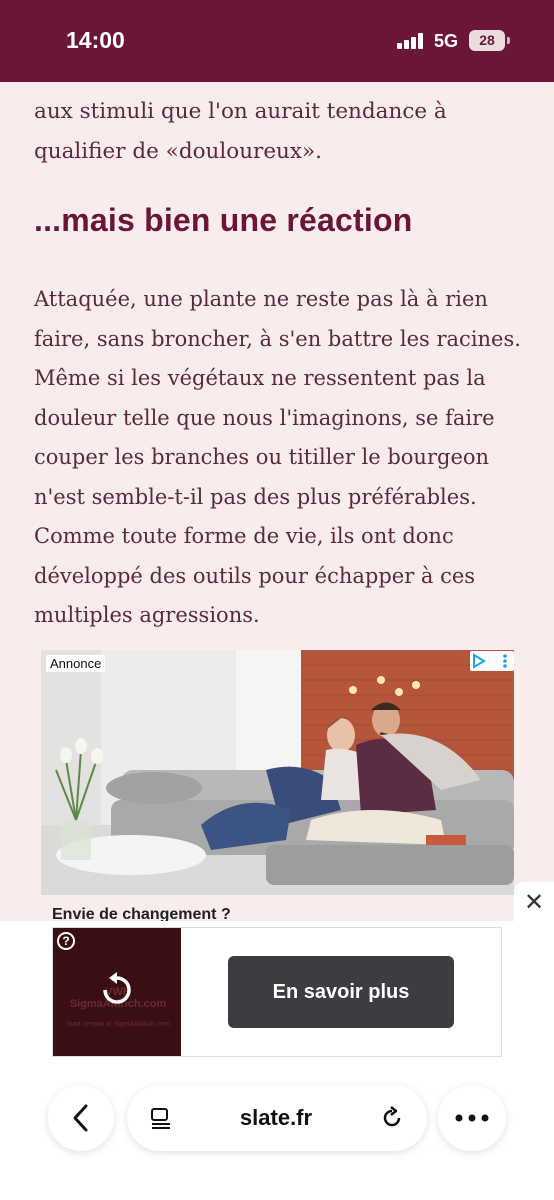  I want to click on address-bar: slate.fr, so click(277, 1118).